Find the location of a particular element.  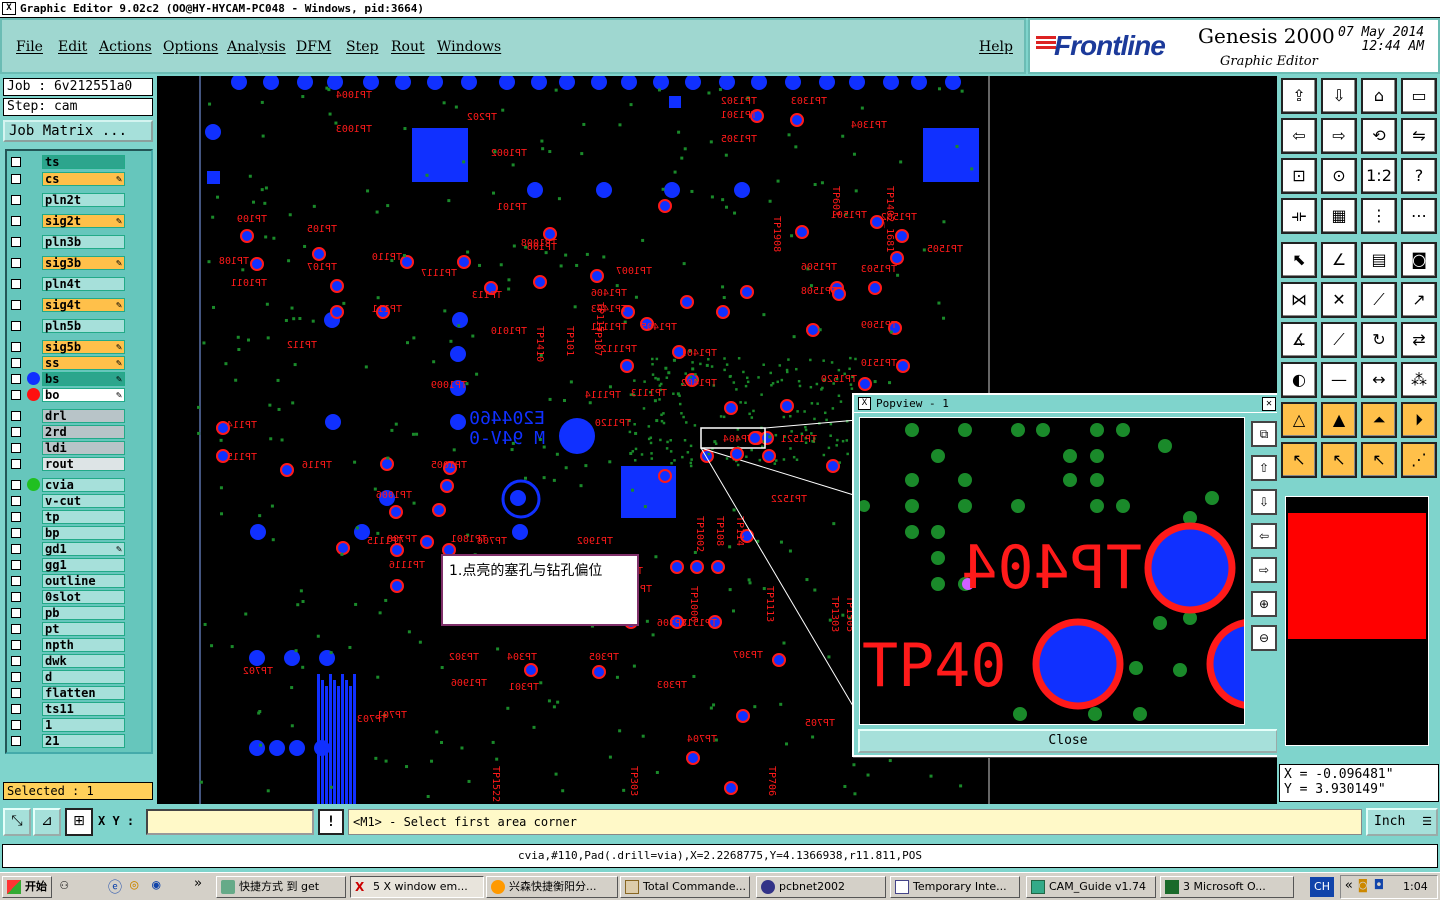

layer-row-sig4t: sig4t ✎ is located at coordinates (67, 305).